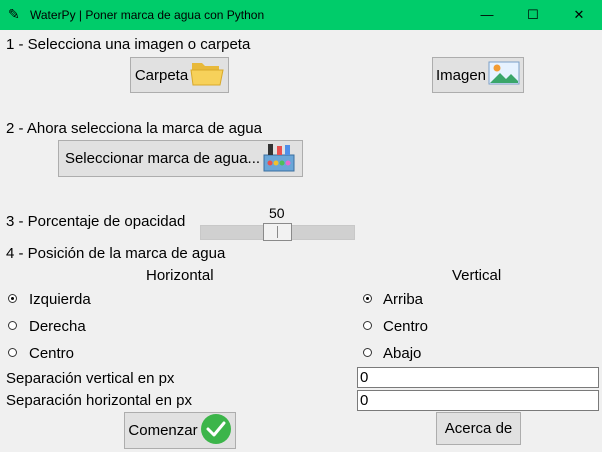 This screenshot has width=602, height=452. I want to click on horizontal-option-label: Centro, so click(52, 353).